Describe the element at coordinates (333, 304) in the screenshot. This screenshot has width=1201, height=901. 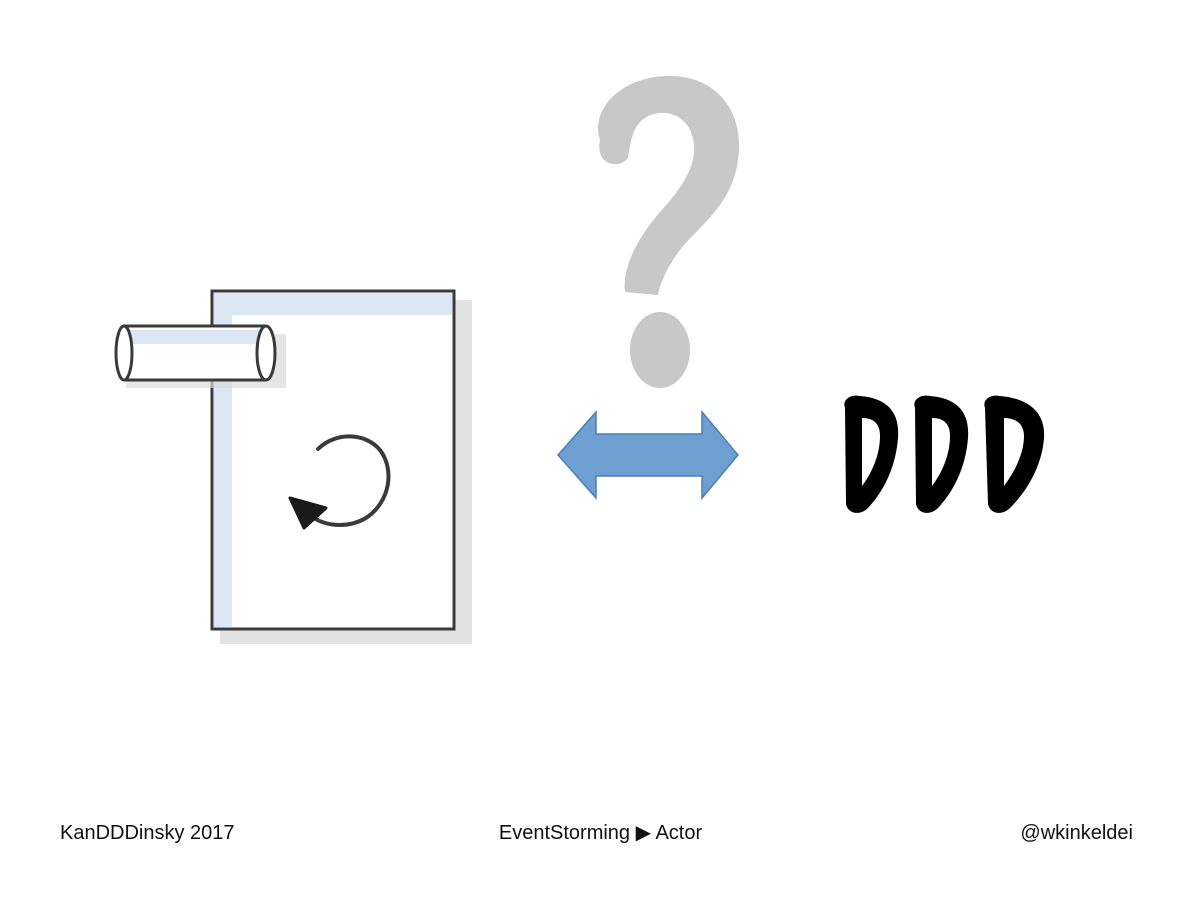
I see `document-tint-top` at that location.